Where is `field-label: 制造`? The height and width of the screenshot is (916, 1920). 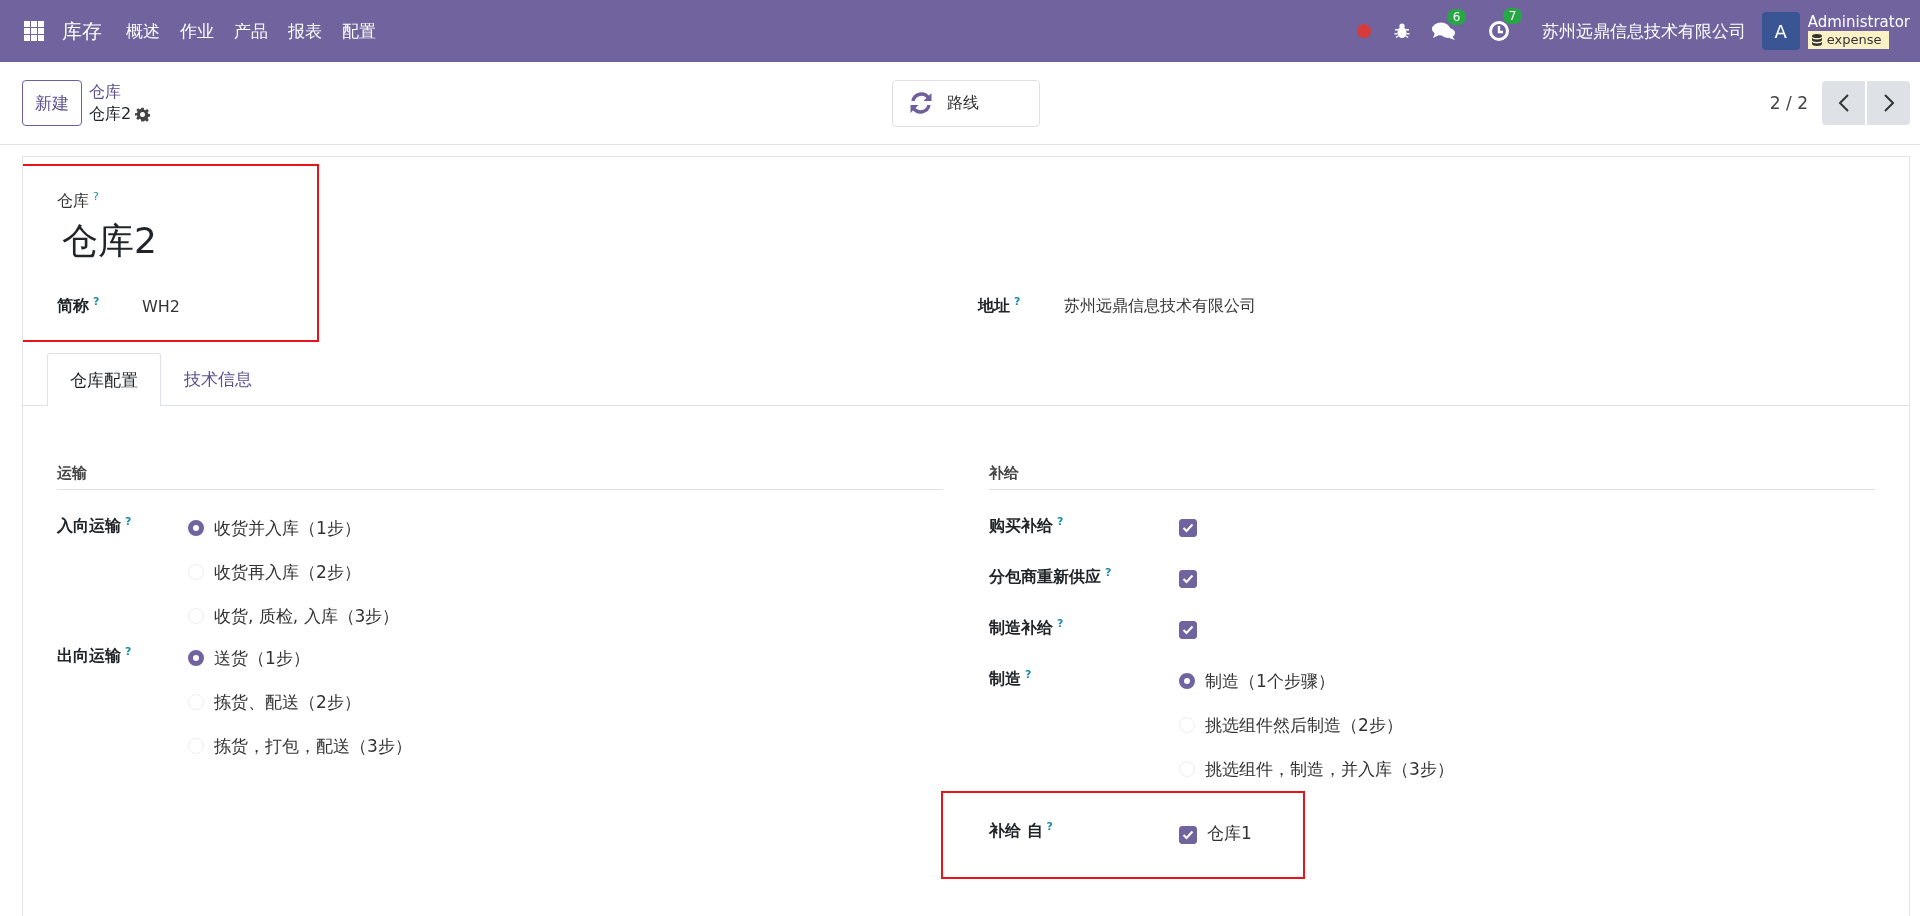 field-label: 制造 is located at coordinates (1005, 679).